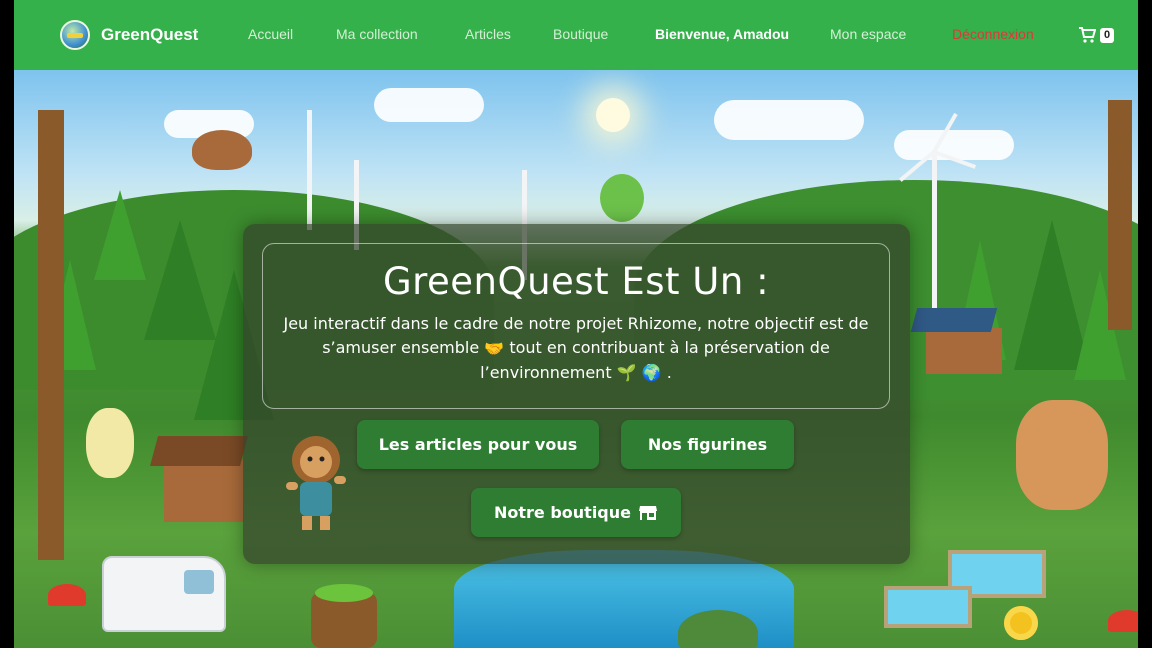 This screenshot has width=1152, height=648. What do you see at coordinates (562, 512) in the screenshot?
I see `shop-button-label: Notre boutique` at bounding box center [562, 512].